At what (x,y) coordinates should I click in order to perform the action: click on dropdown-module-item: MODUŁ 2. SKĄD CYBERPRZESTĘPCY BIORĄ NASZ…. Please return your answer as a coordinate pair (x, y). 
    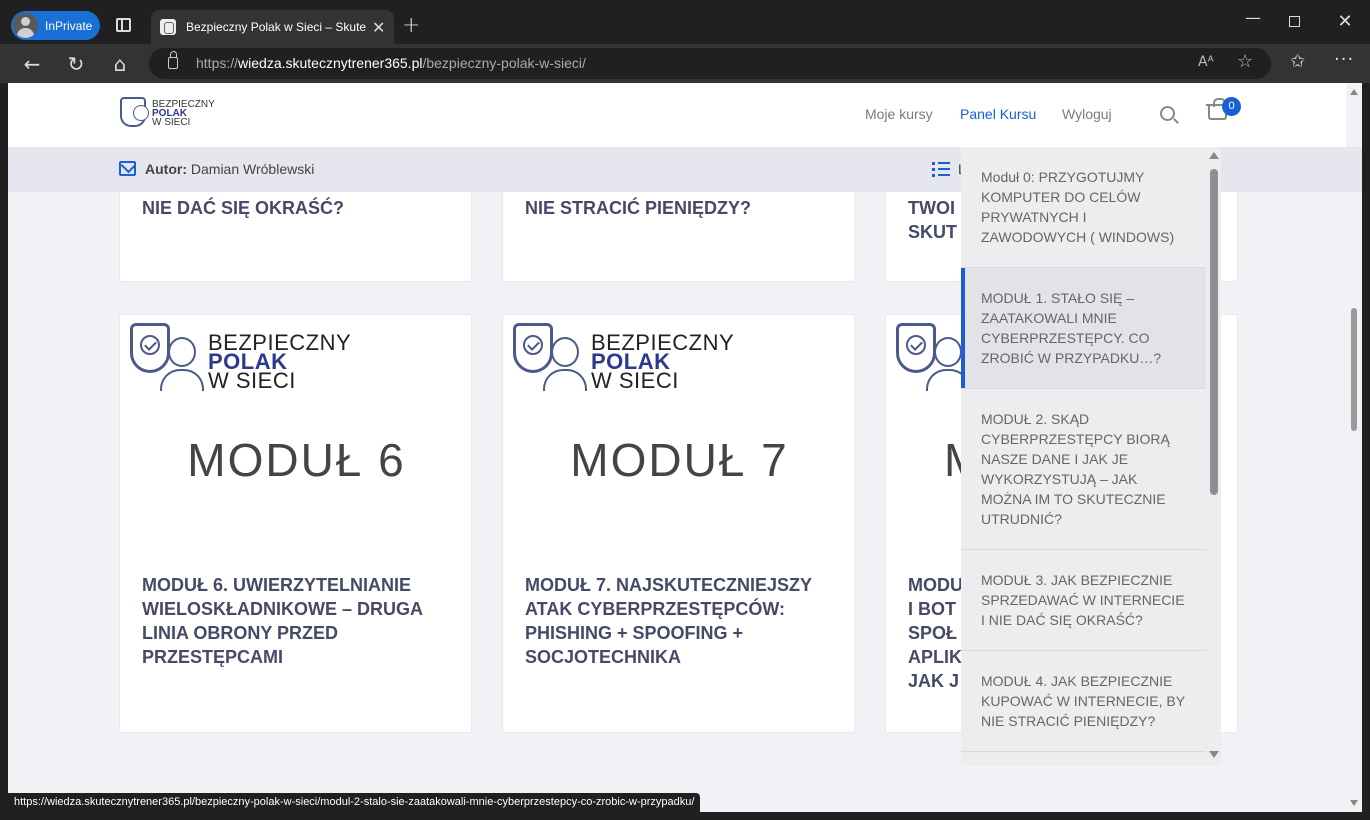
    Looking at the image, I should click on (1083, 469).